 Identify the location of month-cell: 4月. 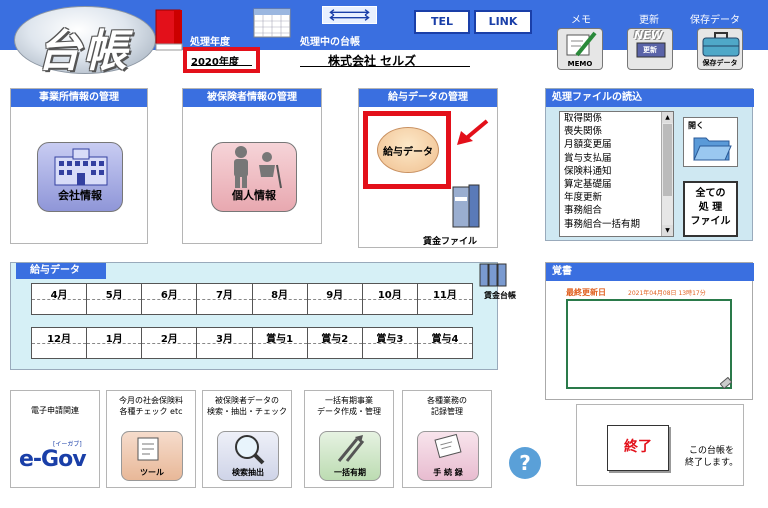
(60, 299).